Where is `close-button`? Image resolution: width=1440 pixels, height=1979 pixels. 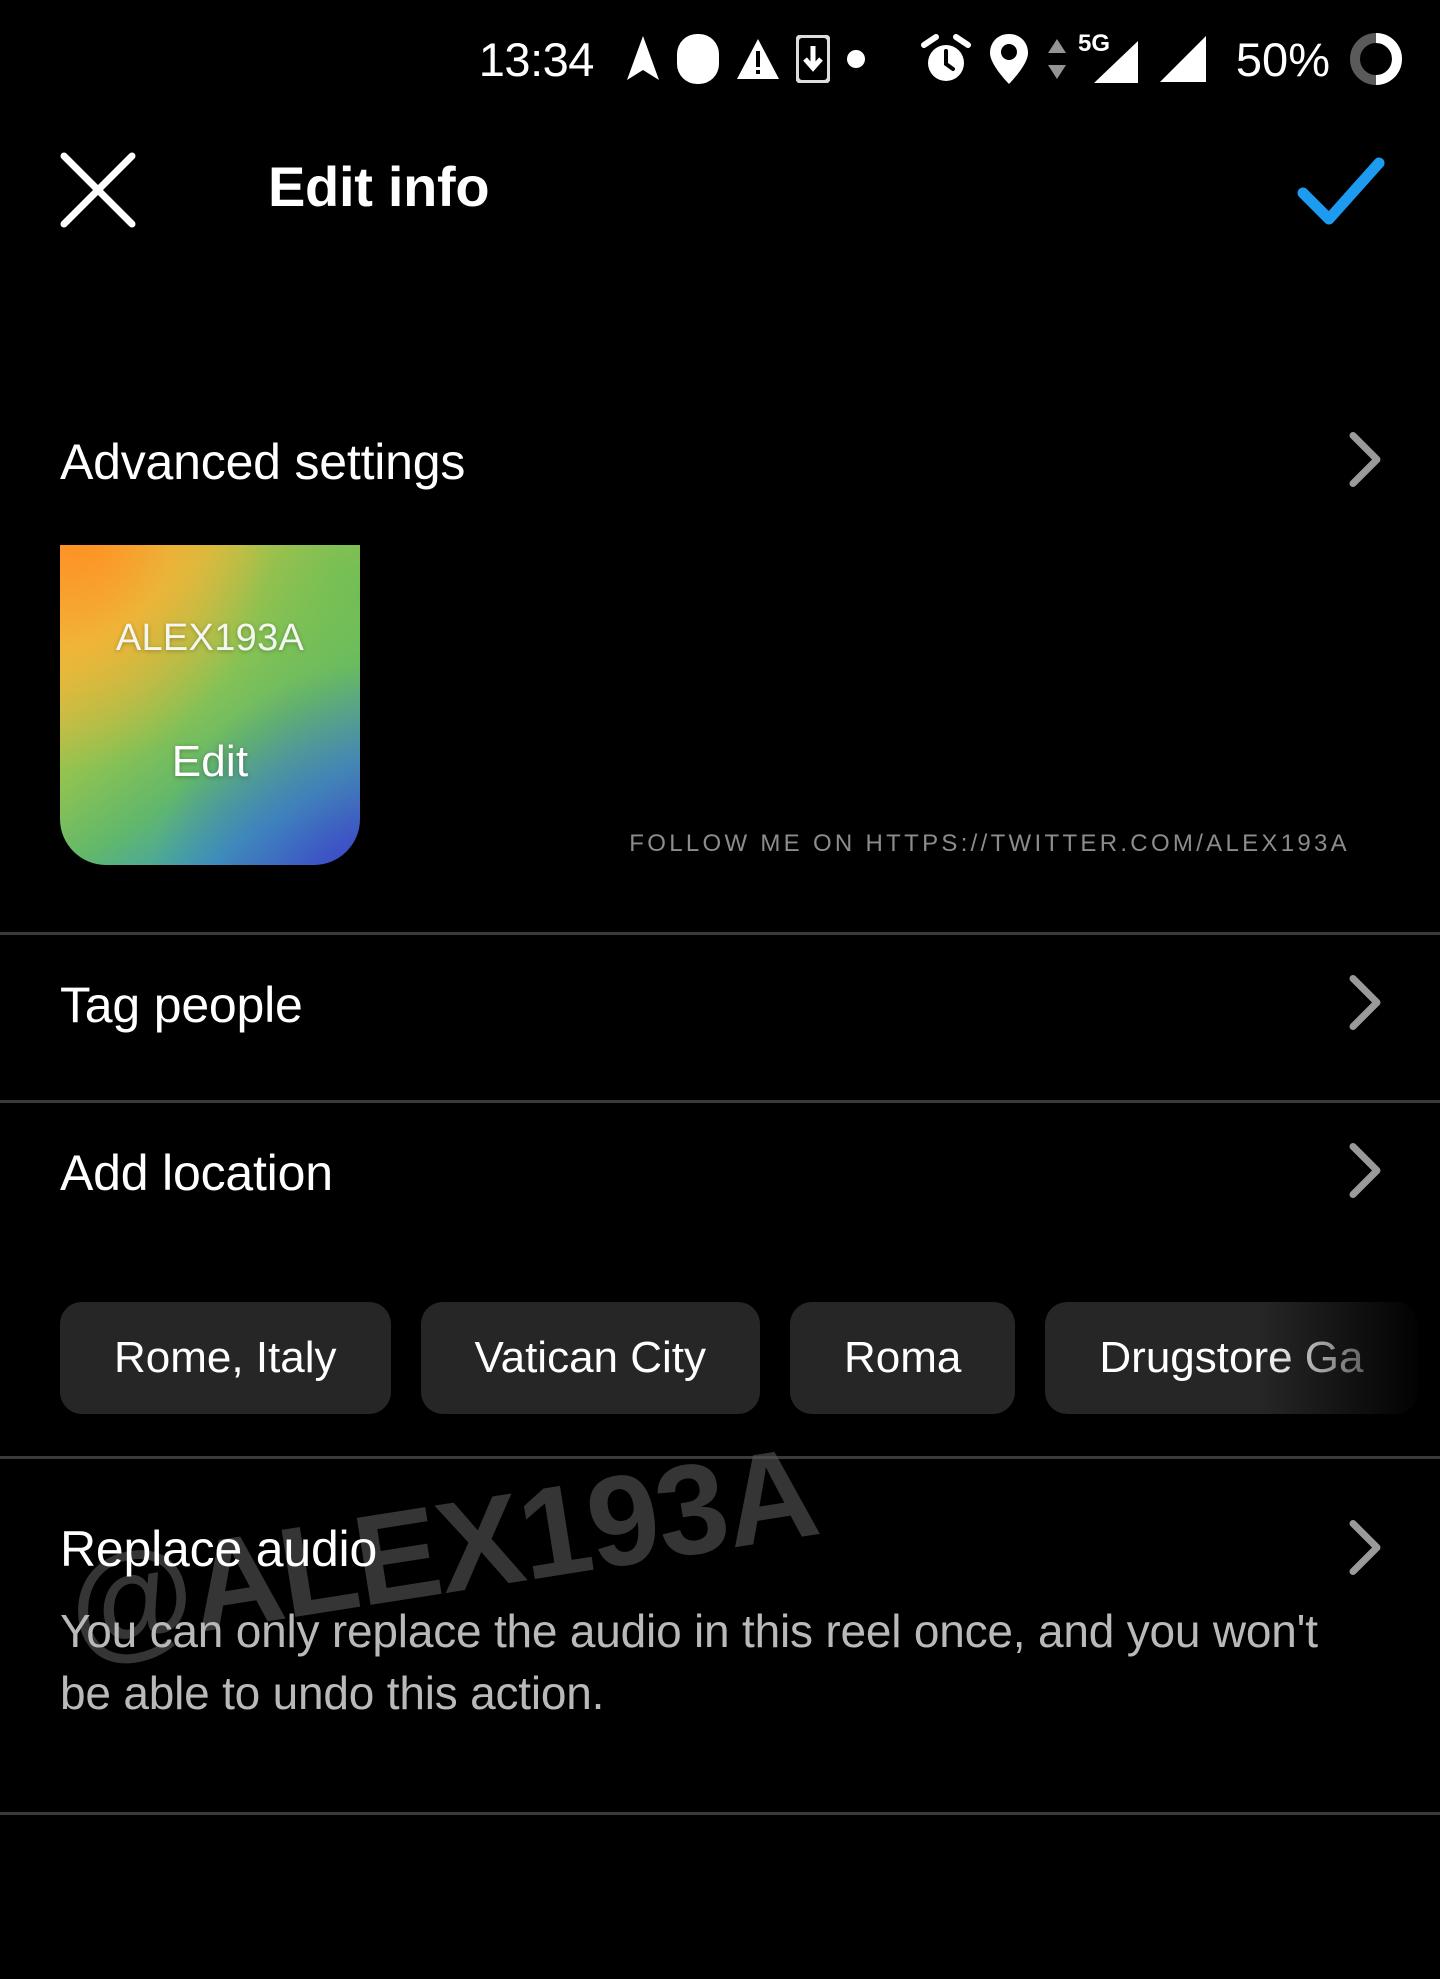
close-button is located at coordinates (98, 192).